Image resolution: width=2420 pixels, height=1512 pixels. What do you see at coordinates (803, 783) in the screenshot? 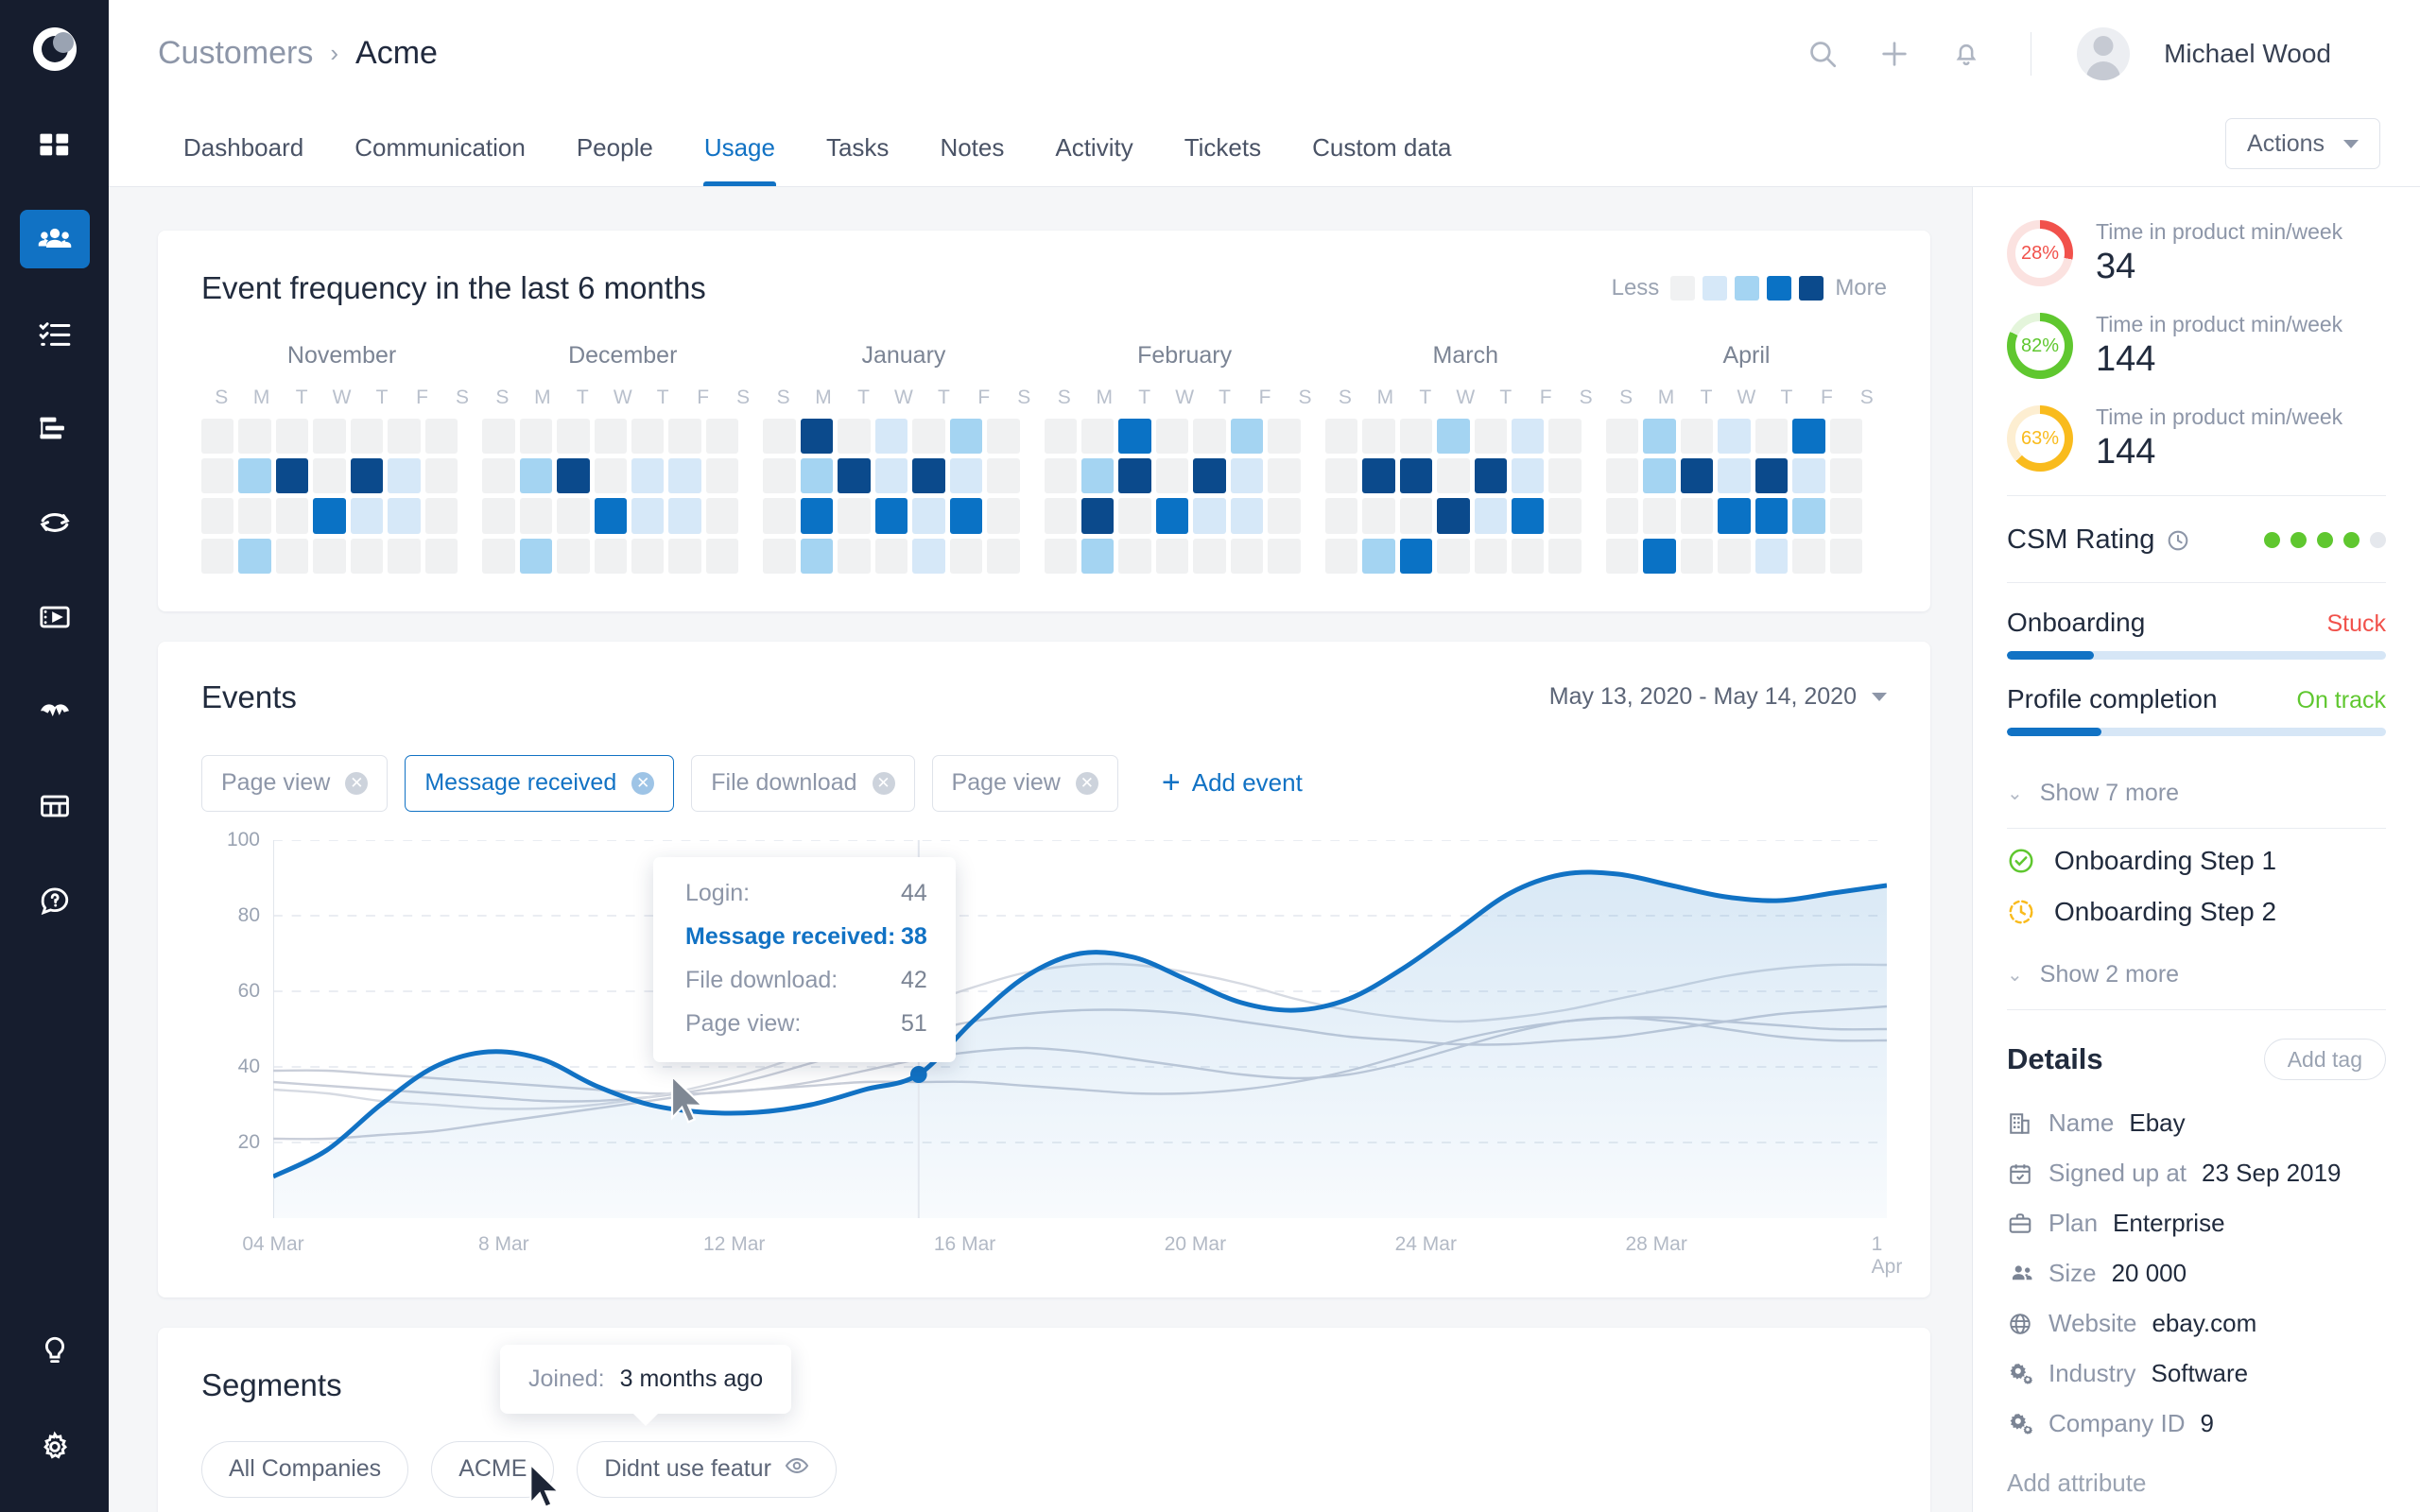
I see `event-chip: File download ✕` at bounding box center [803, 783].